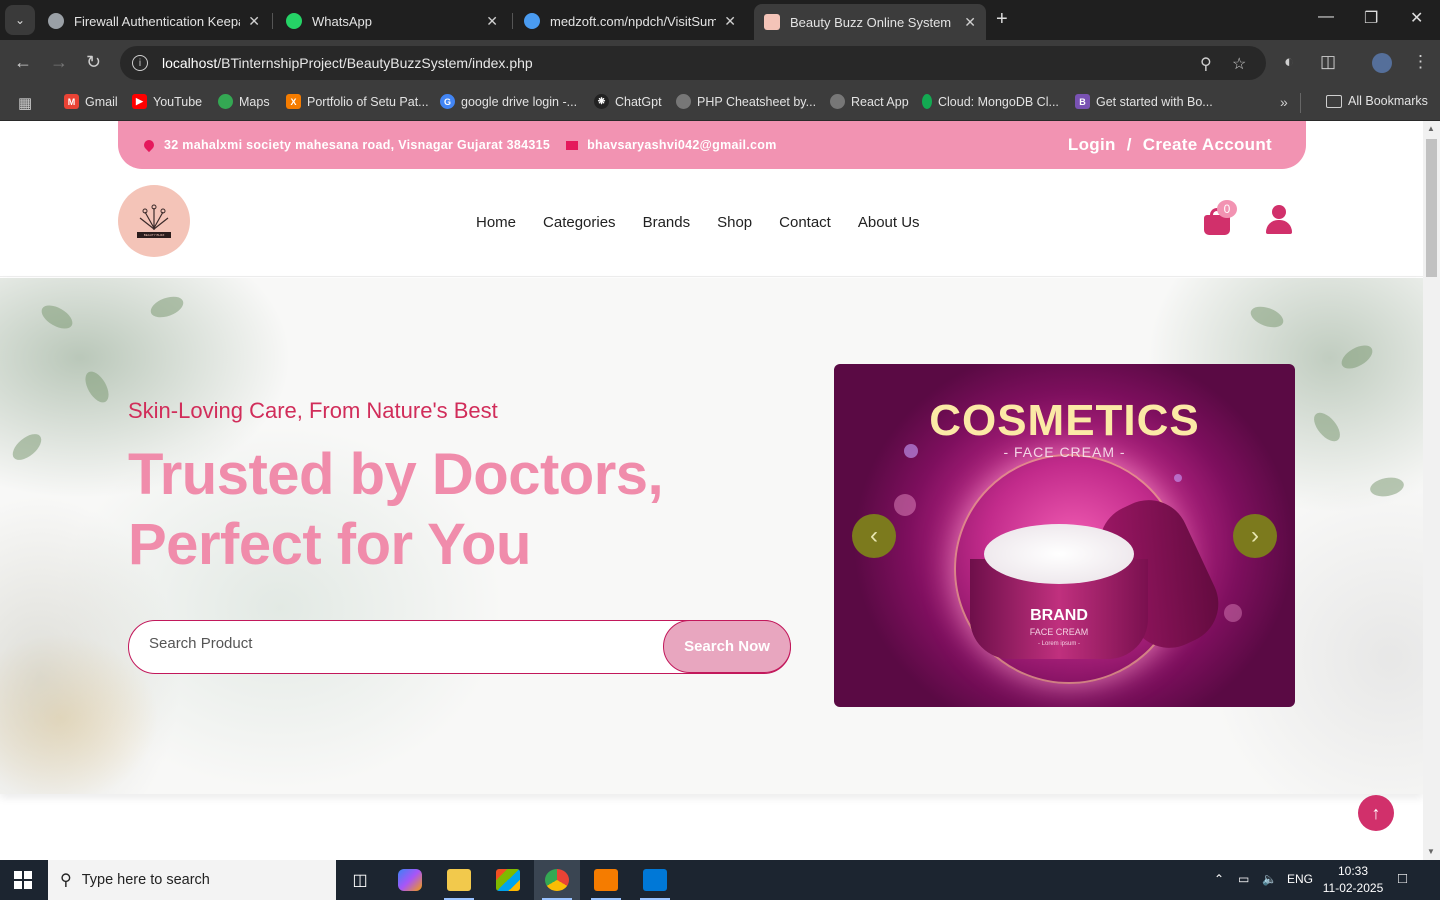  I want to click on youtube-icon: ▶, so click(139, 101).